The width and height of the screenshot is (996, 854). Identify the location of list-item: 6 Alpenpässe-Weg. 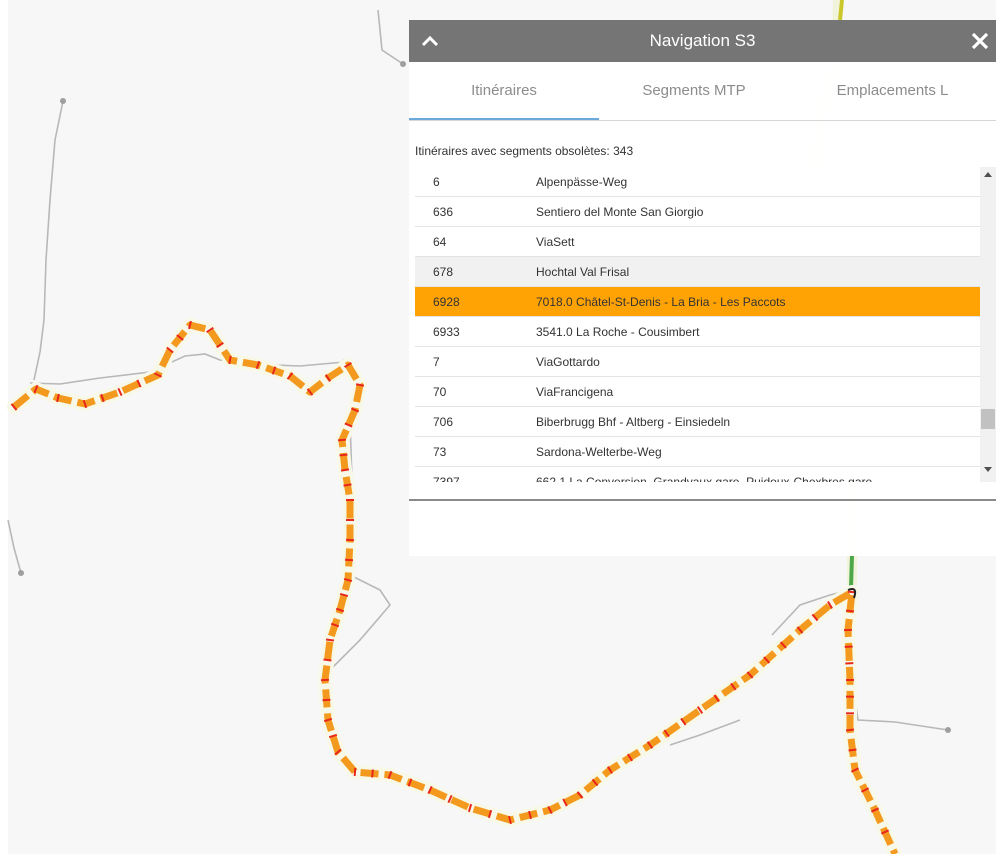
(697, 182).